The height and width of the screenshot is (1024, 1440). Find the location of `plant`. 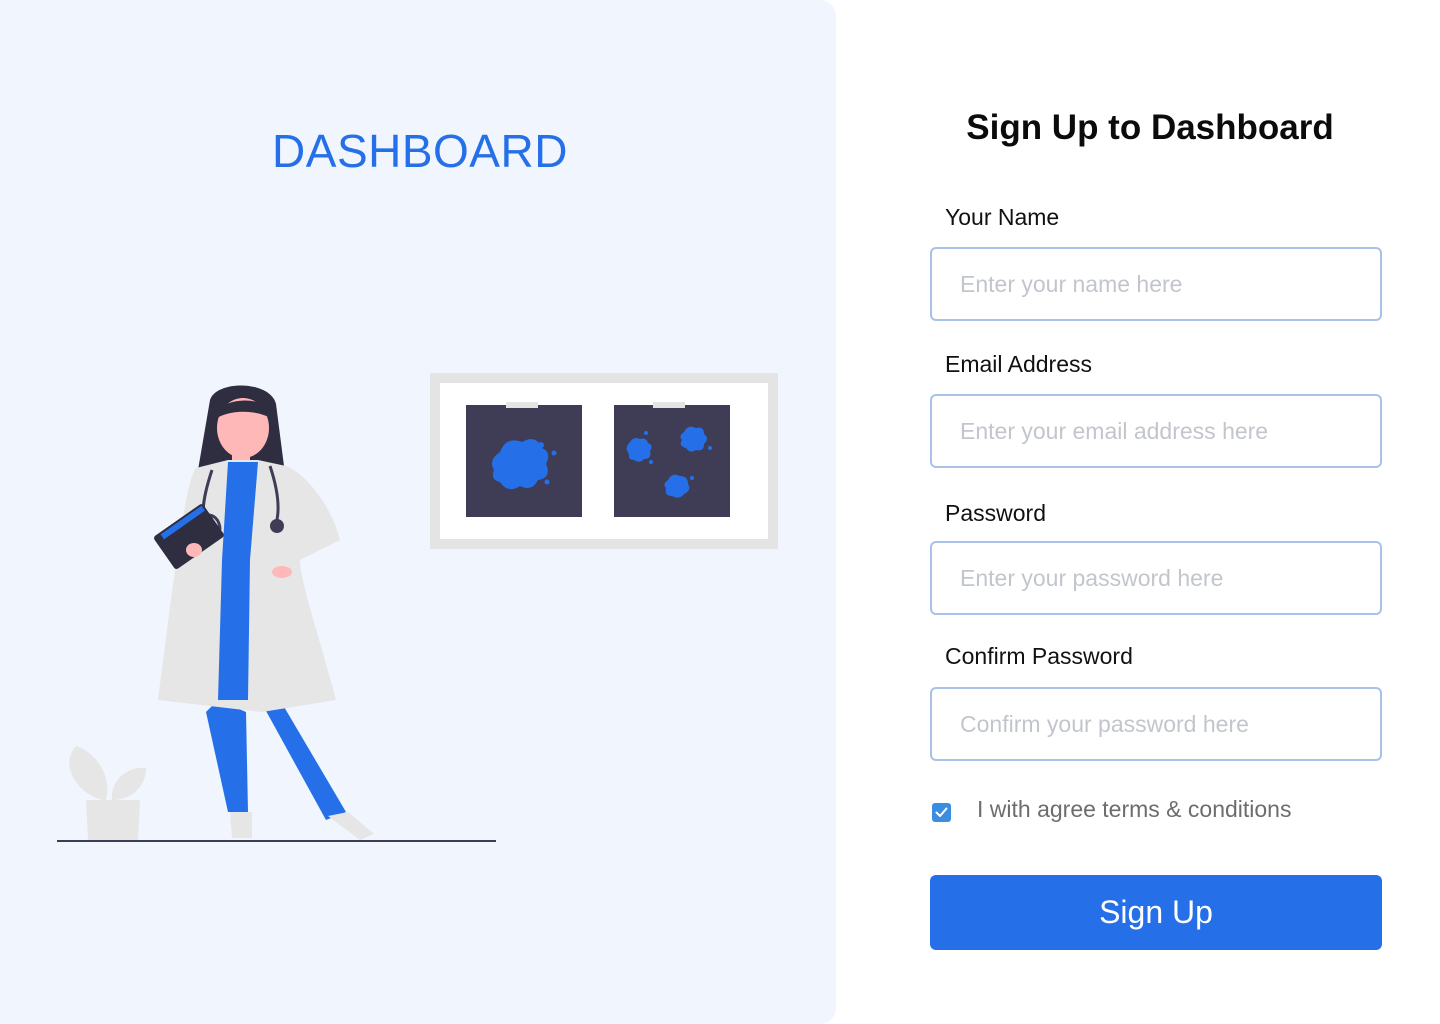

plant is located at coordinates (107, 793).